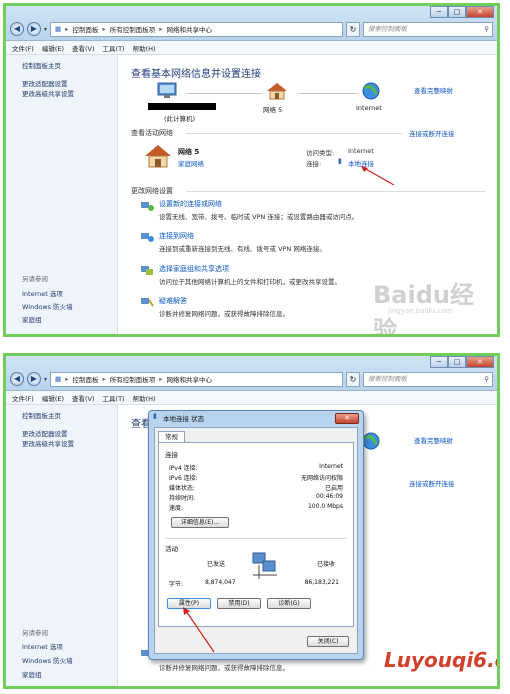 The height and width of the screenshot is (694, 510). What do you see at coordinates (171, 455) in the screenshot?
I see `connection-group-label: 连接` at bounding box center [171, 455].